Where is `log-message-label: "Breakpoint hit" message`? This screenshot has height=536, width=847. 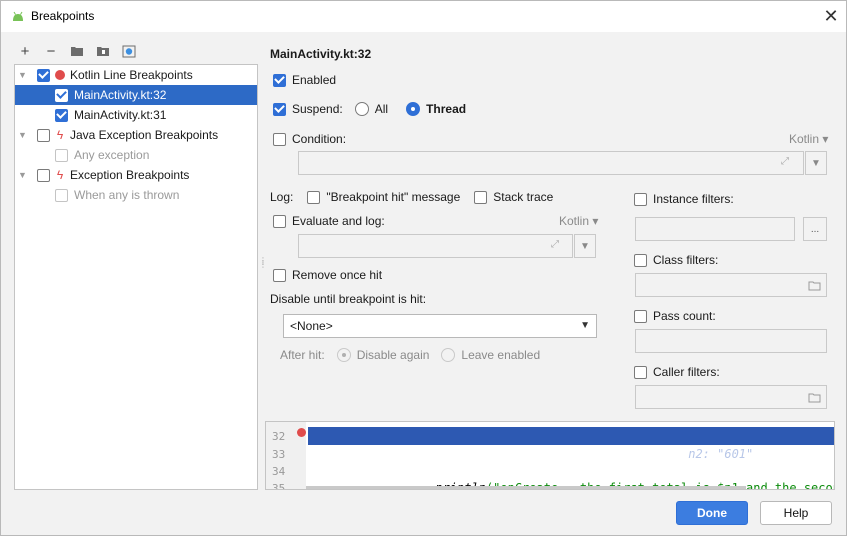 log-message-label: "Breakpoint hit" message is located at coordinates (393, 197).